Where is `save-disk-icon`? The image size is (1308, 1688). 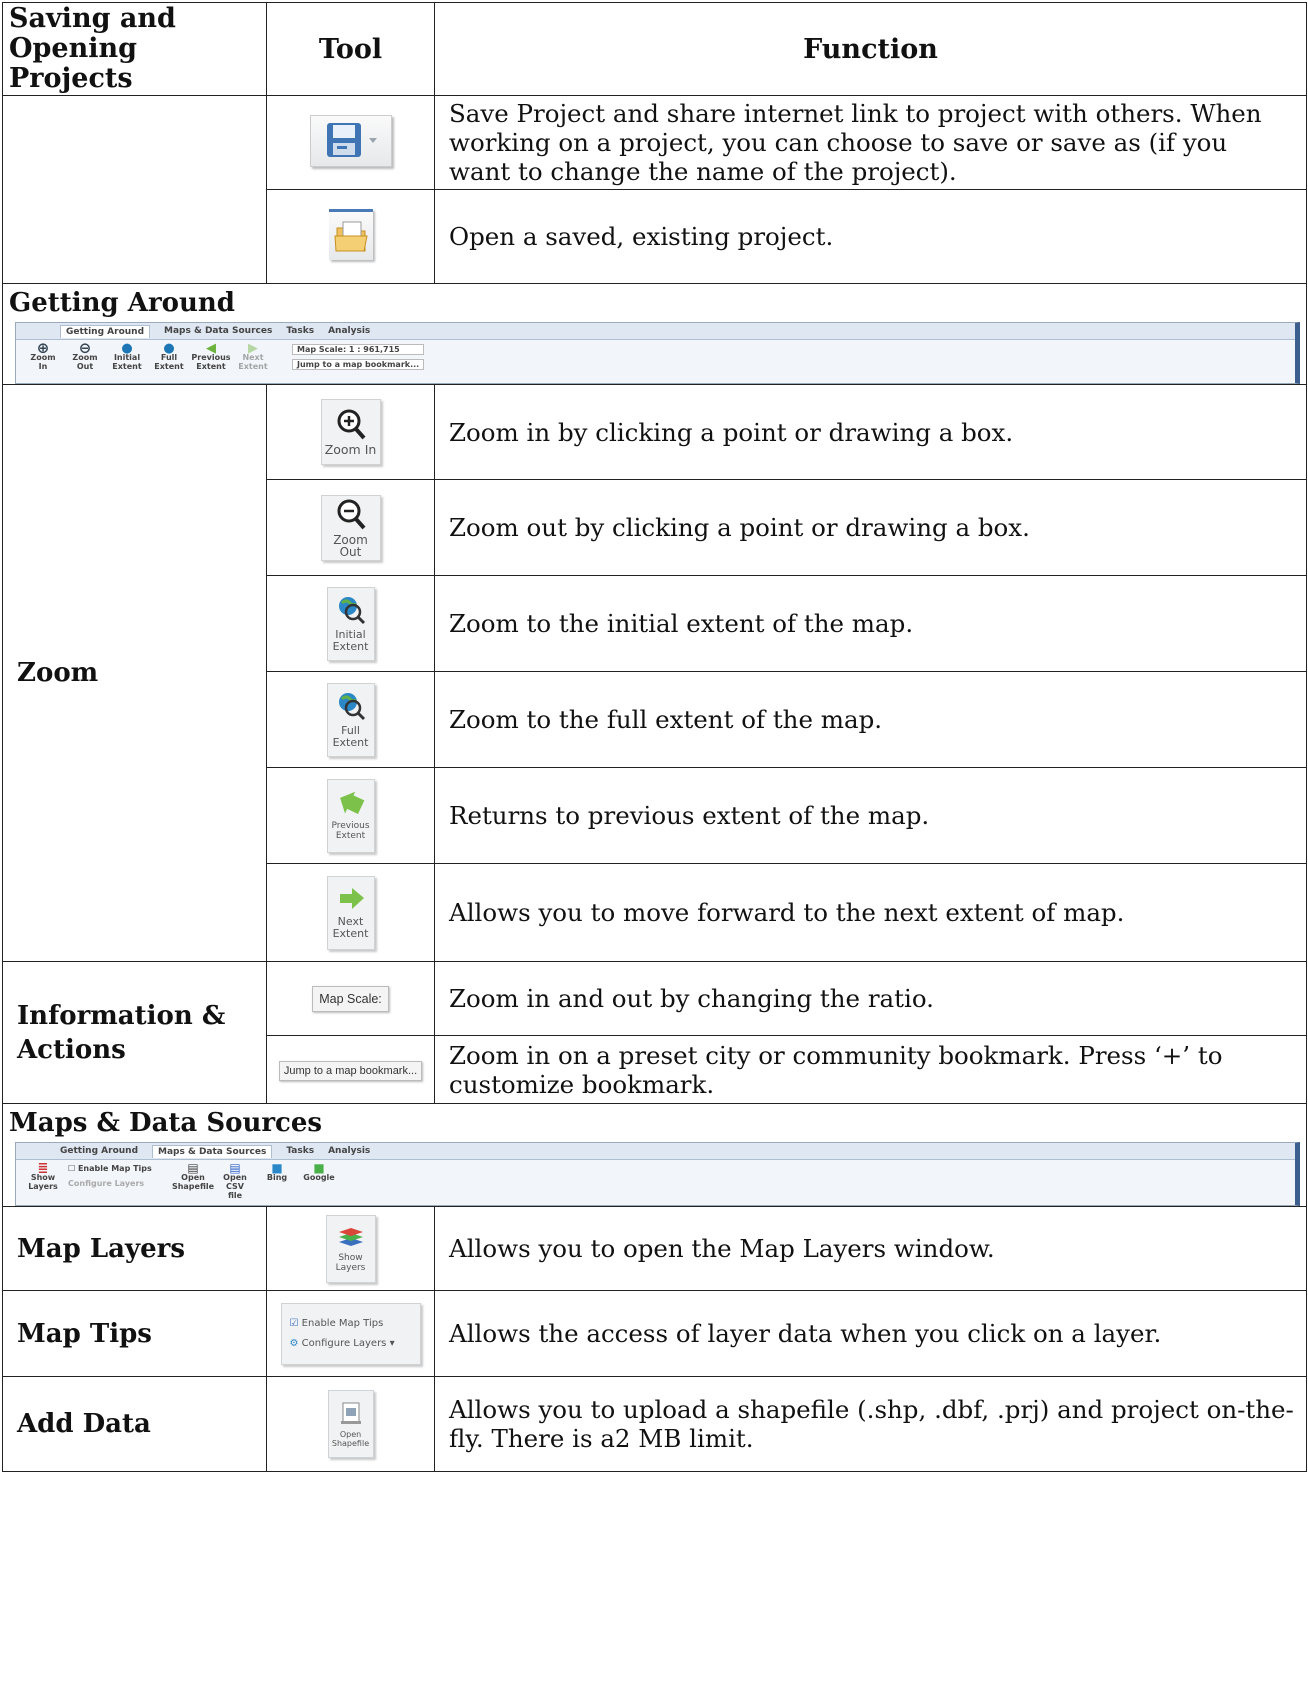 save-disk-icon is located at coordinates (350, 141).